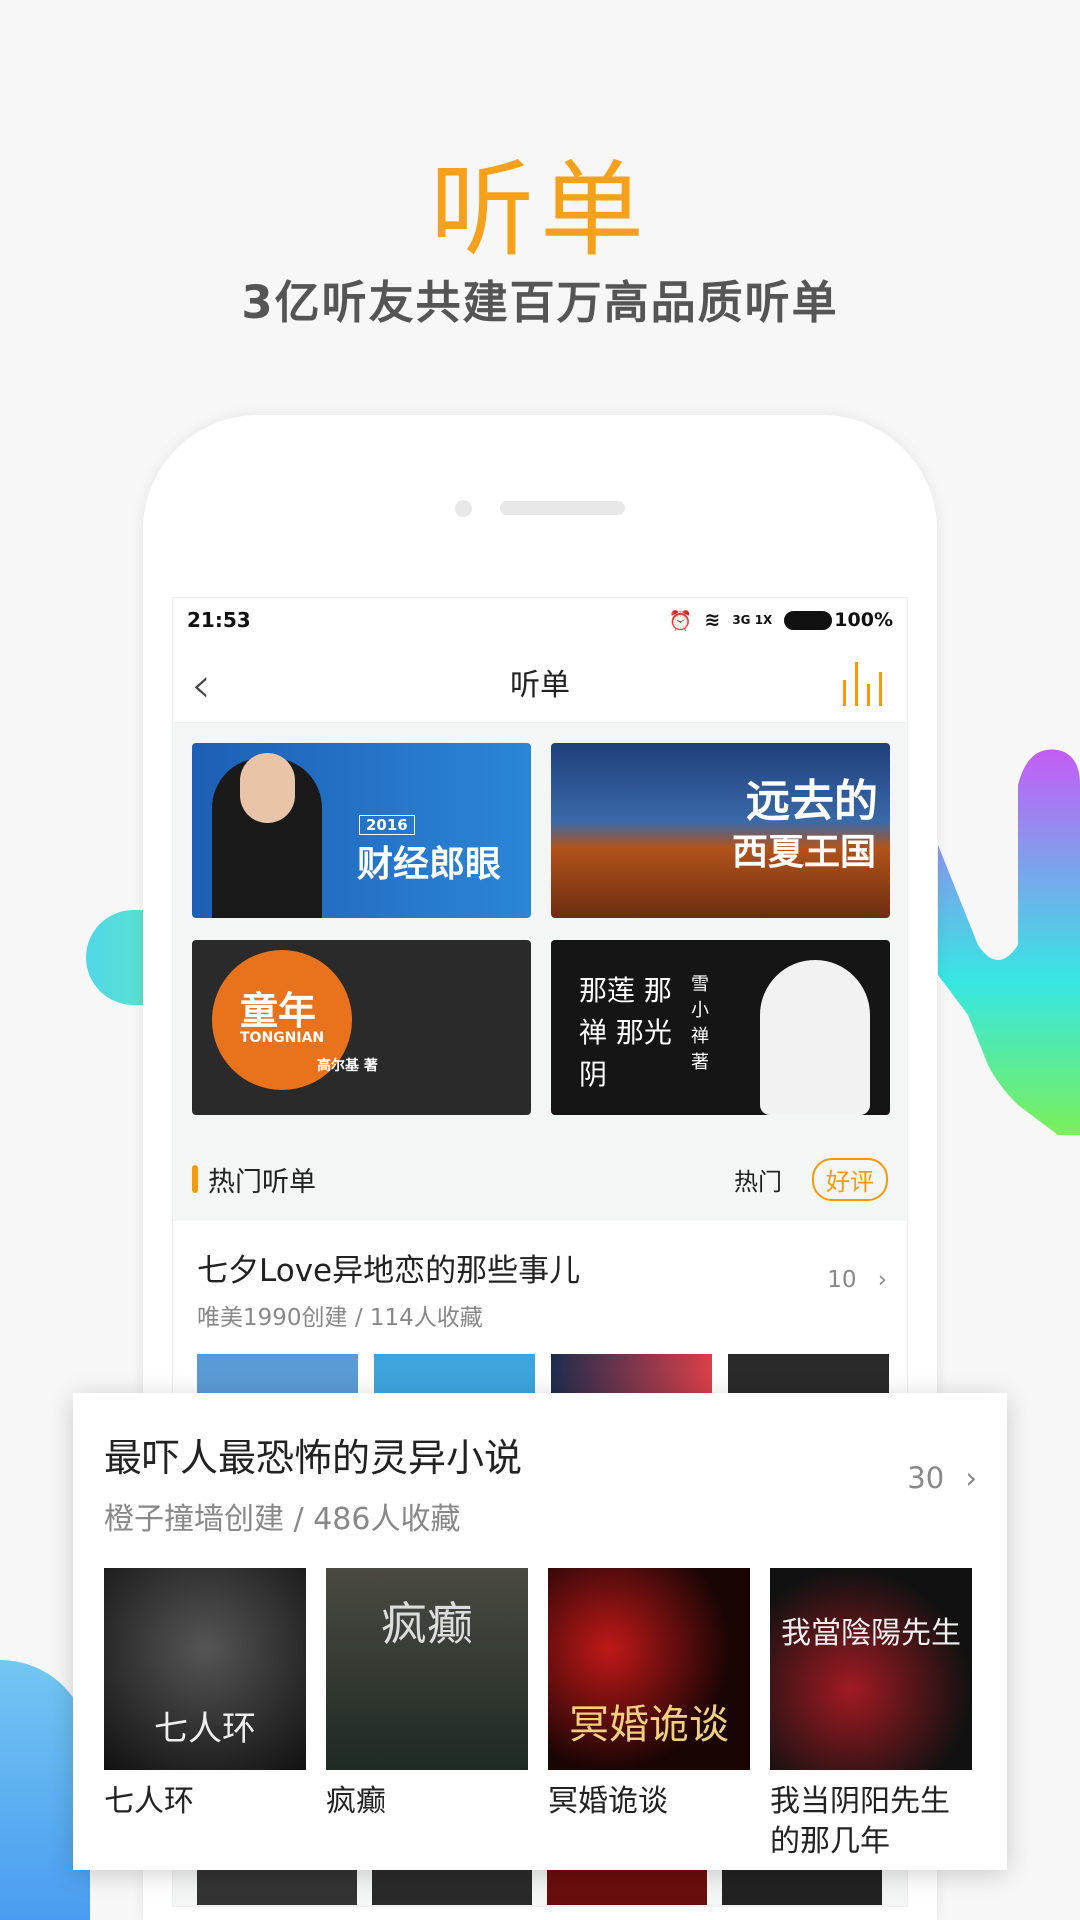  I want to click on cover-text: 疯癫, so click(427, 1624).